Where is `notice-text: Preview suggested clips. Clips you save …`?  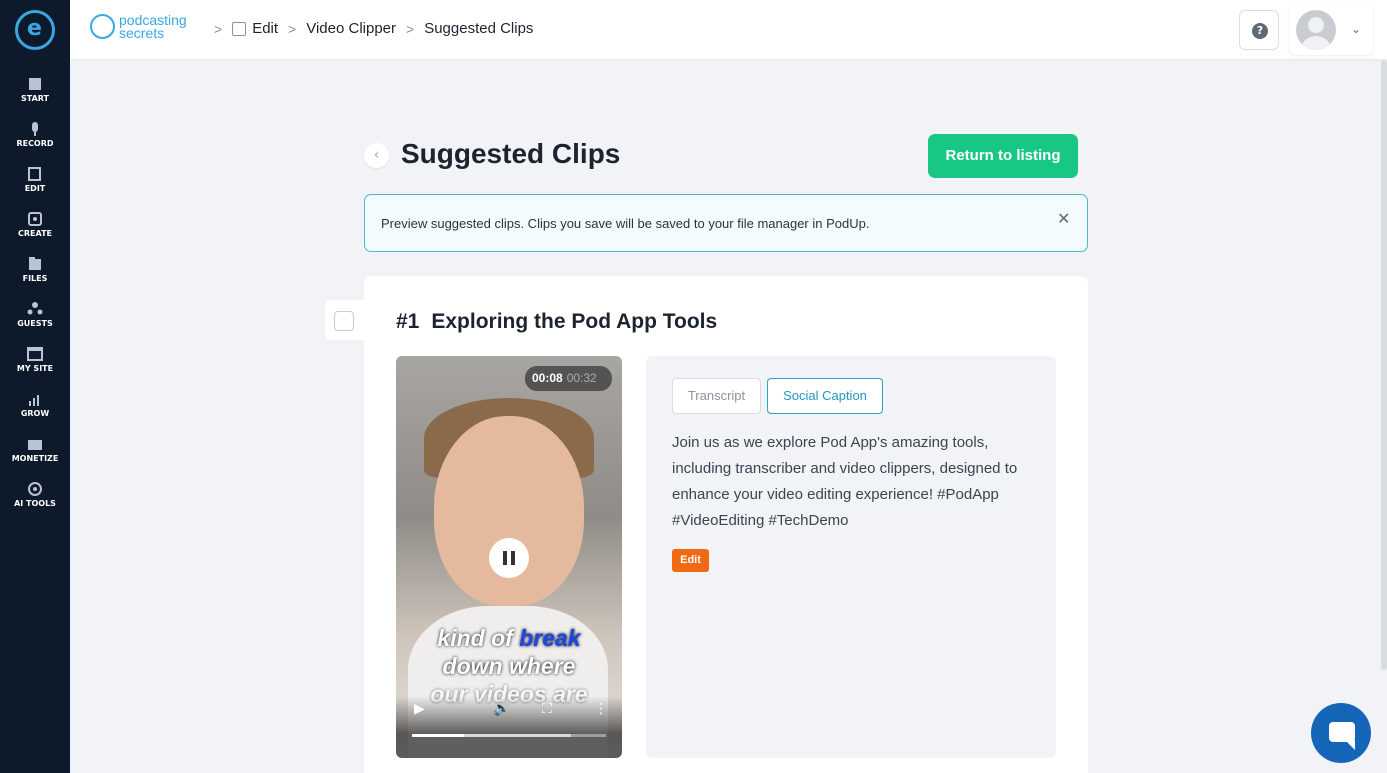
notice-text: Preview suggested clips. Clips you save … is located at coordinates (625, 223).